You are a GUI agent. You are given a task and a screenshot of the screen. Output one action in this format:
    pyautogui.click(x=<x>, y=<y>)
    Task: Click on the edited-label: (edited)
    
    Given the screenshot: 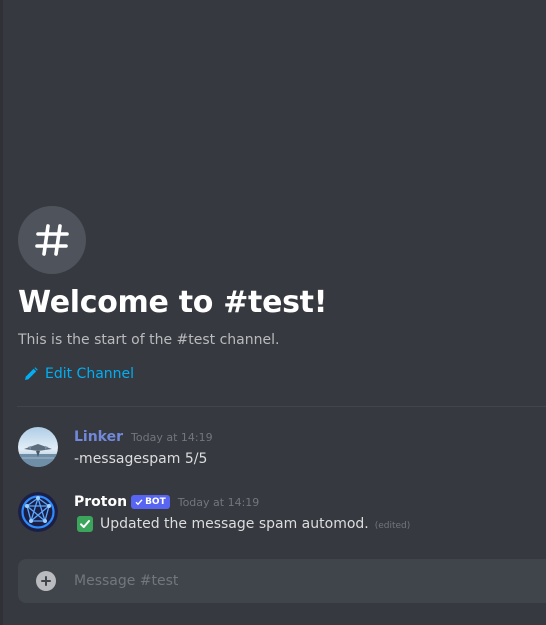 What is the action you would take?
    pyautogui.click(x=392, y=525)
    